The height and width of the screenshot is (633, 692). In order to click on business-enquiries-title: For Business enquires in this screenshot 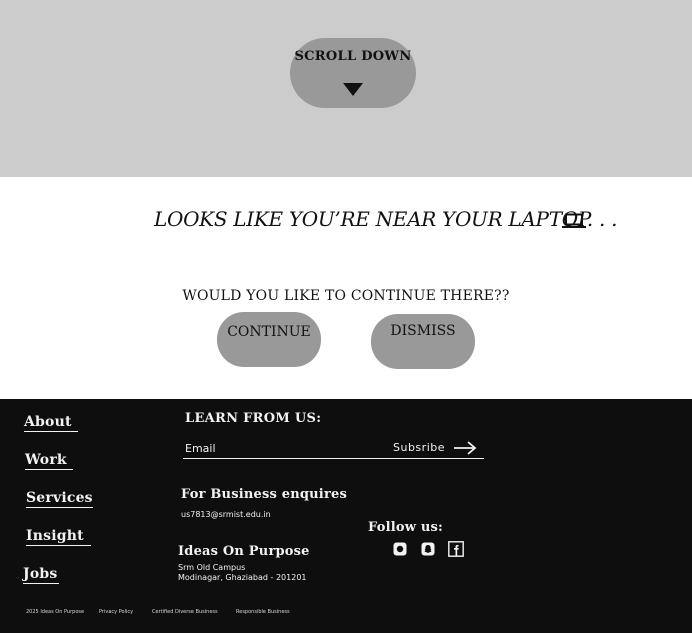, I will do `click(264, 494)`.